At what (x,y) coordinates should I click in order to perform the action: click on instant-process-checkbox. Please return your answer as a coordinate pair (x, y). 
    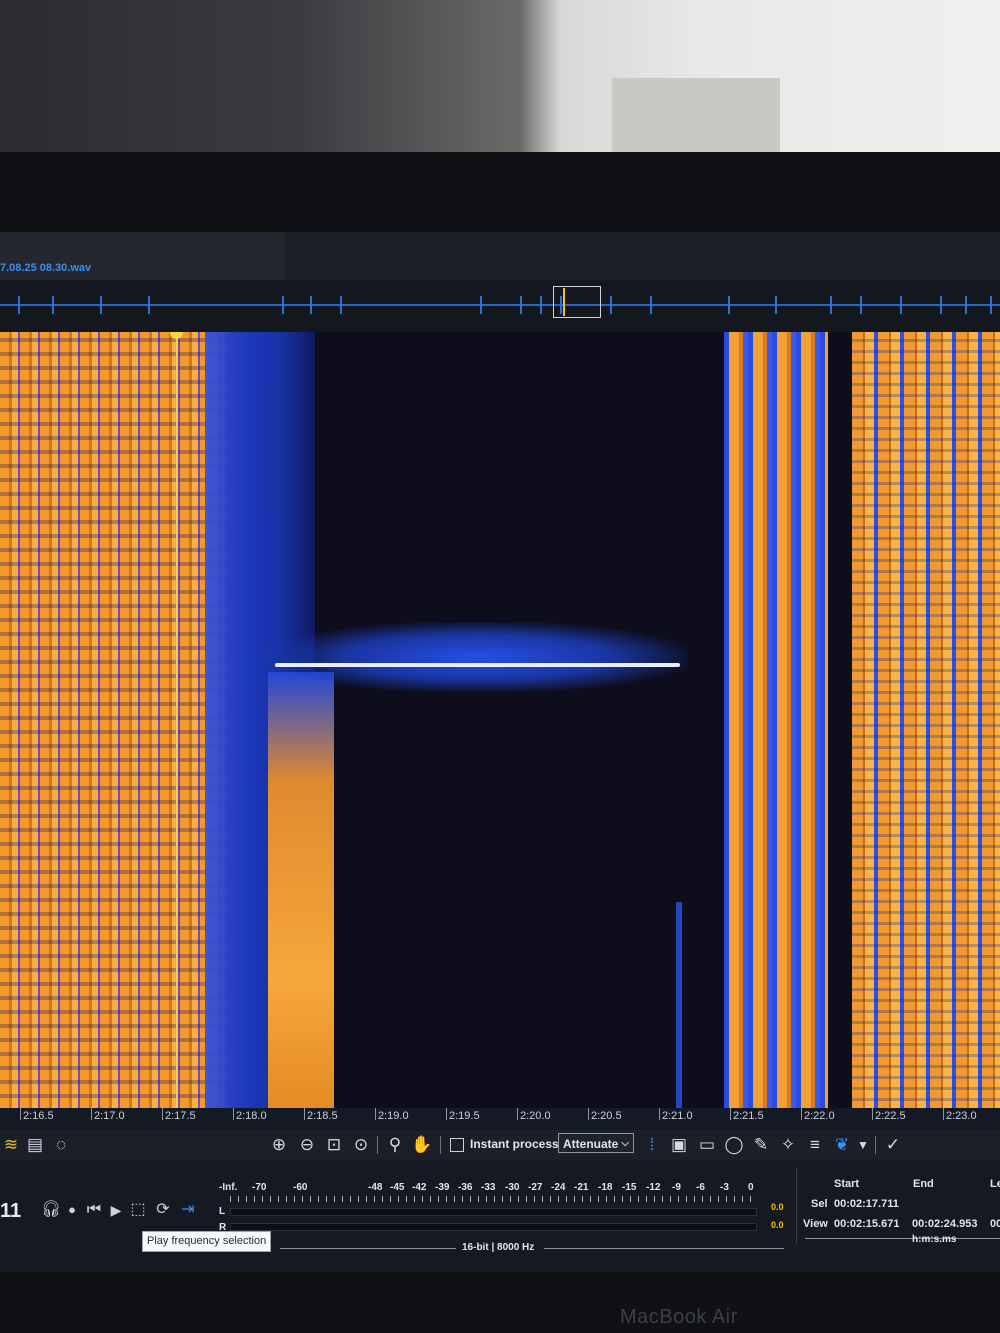
    Looking at the image, I should click on (457, 1145).